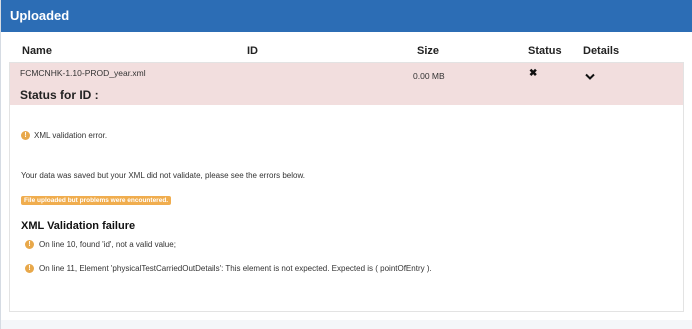 The height and width of the screenshot is (329, 692). I want to click on chevron-down-icon, so click(590, 77).